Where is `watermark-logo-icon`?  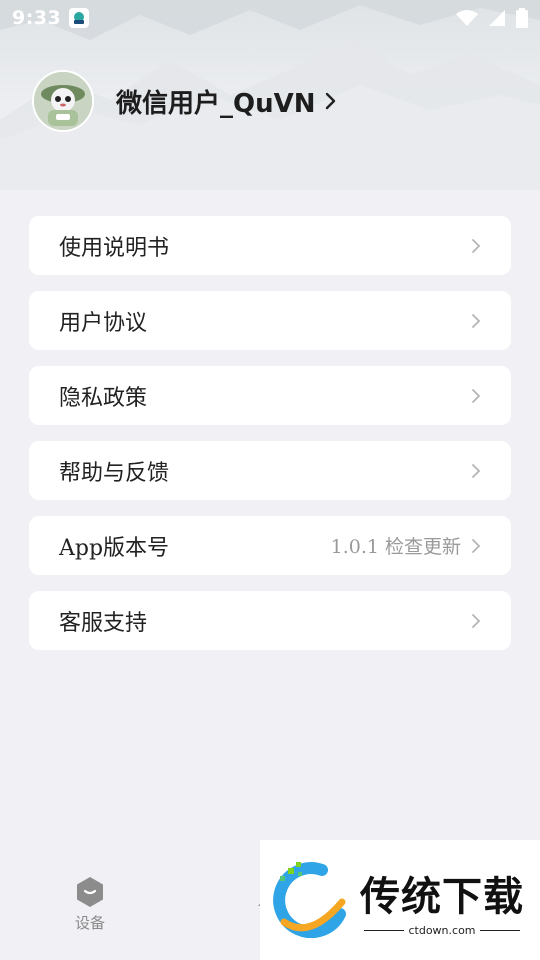 watermark-logo-icon is located at coordinates (309, 900).